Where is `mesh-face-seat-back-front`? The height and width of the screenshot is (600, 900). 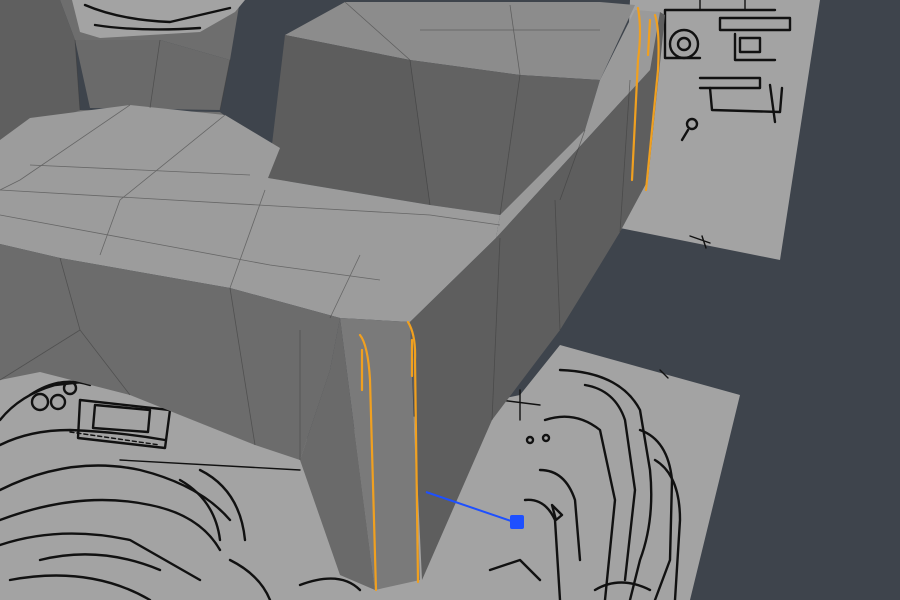
mesh-face-seat-back-front is located at coordinates (349, 120).